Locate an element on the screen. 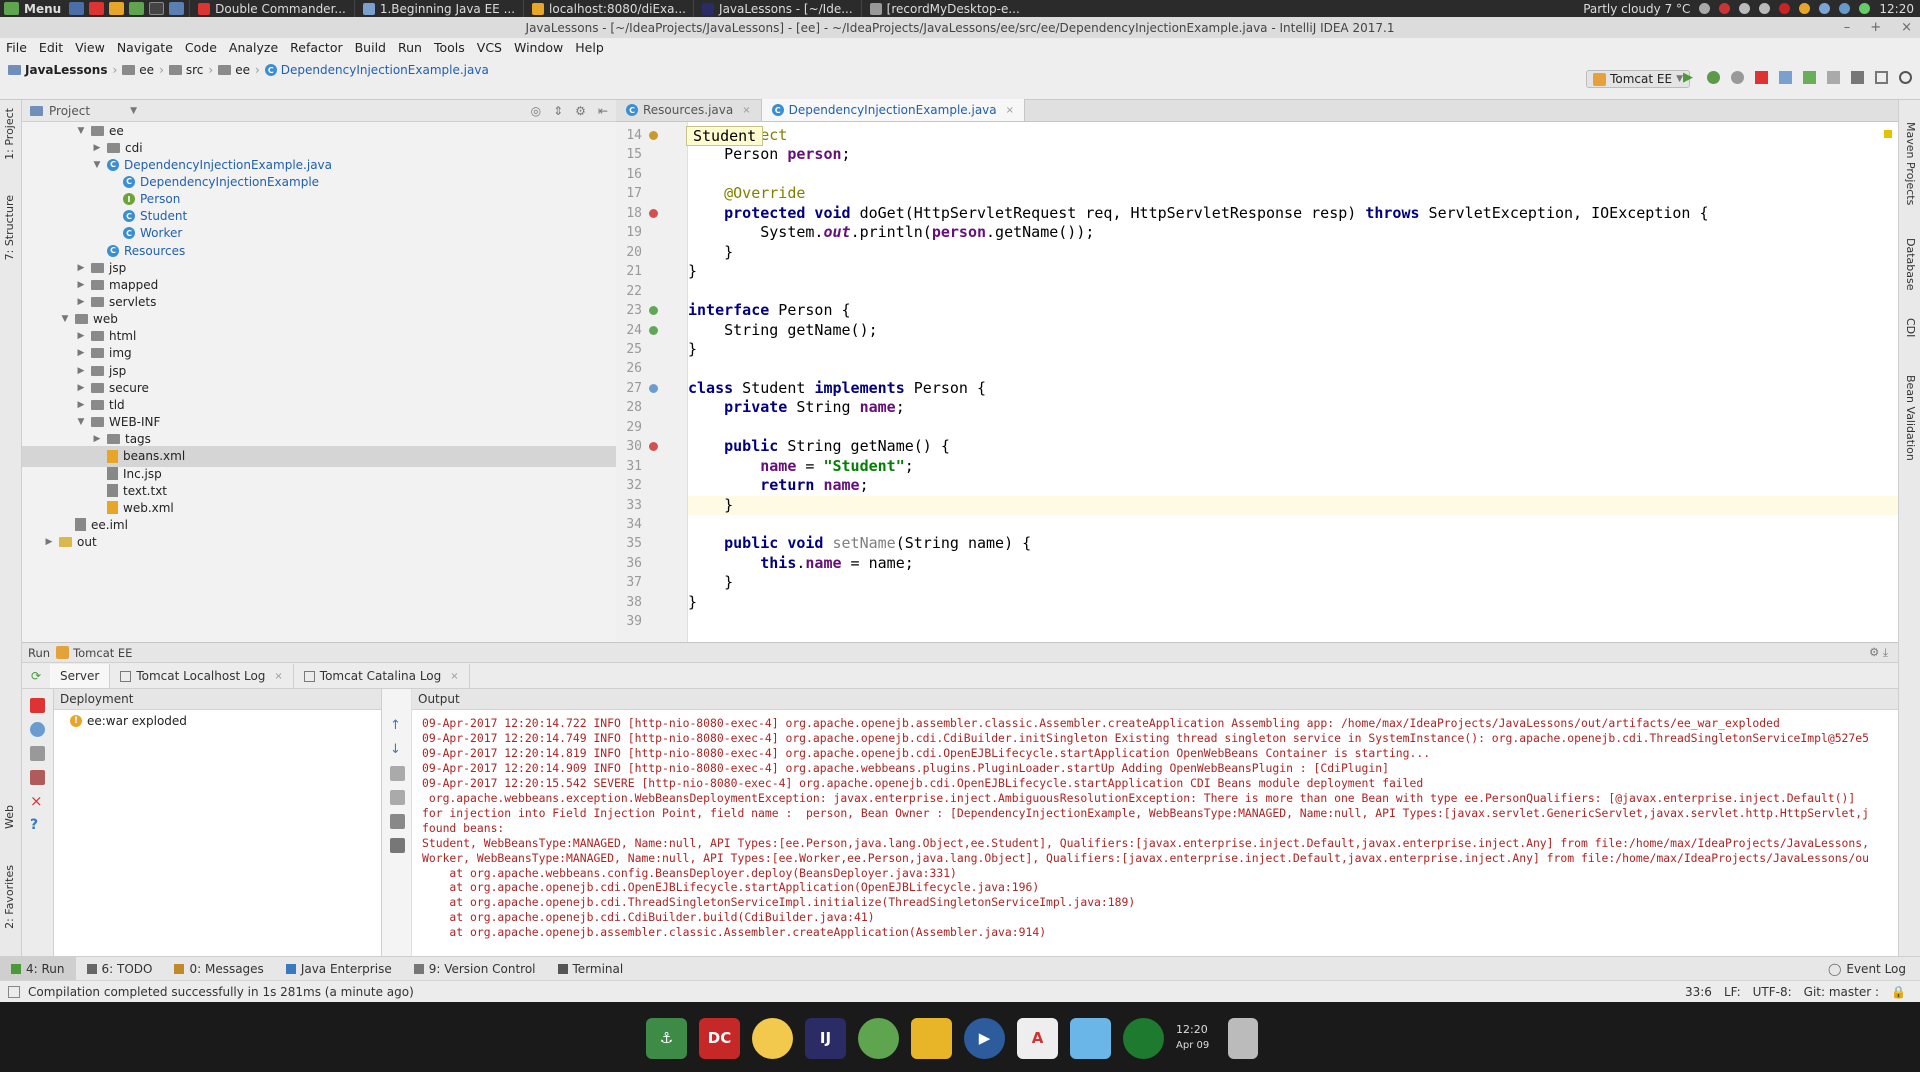  search-icon is located at coordinates (1905, 77).